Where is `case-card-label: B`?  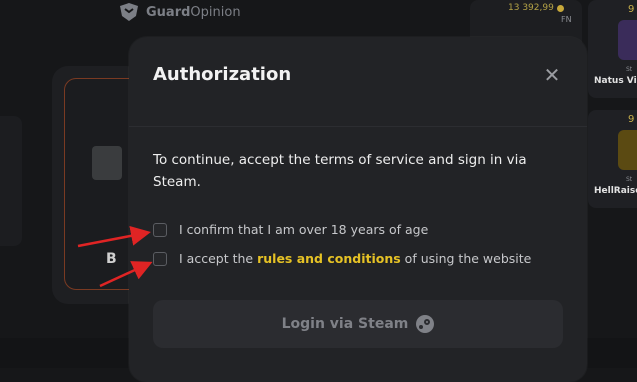 case-card-label: B is located at coordinates (111, 259).